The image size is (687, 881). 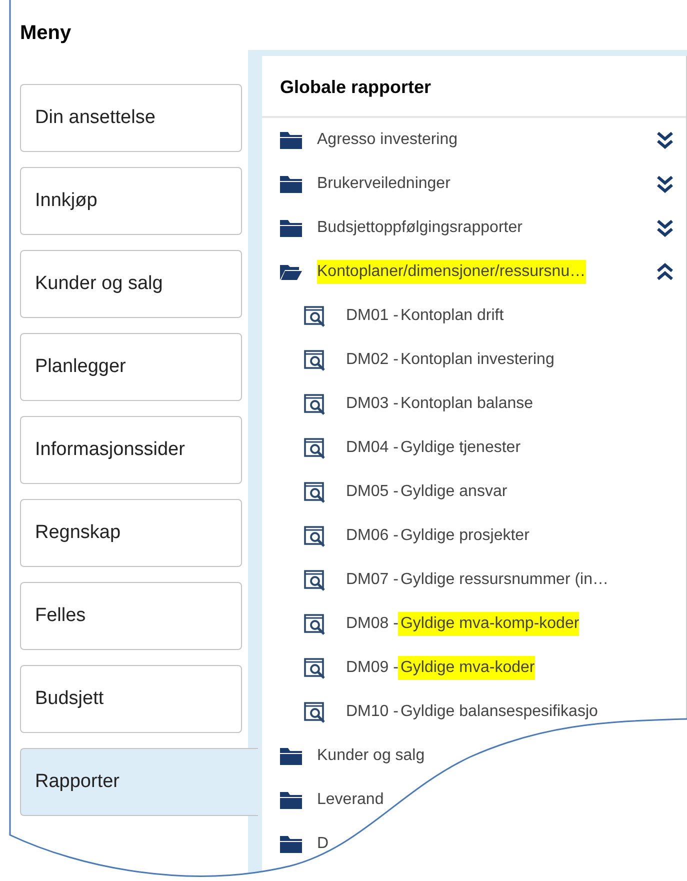 I want to click on report-name: Gyldige tjenester, so click(x=460, y=448).